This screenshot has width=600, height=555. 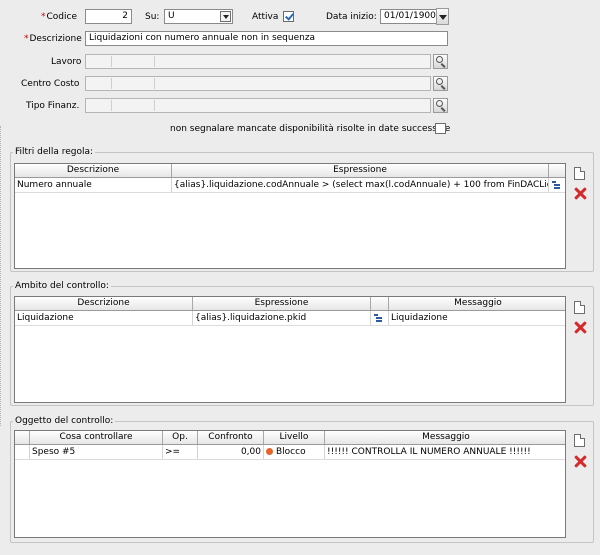 I want to click on non-segnalare-checkbox, so click(x=440, y=128).